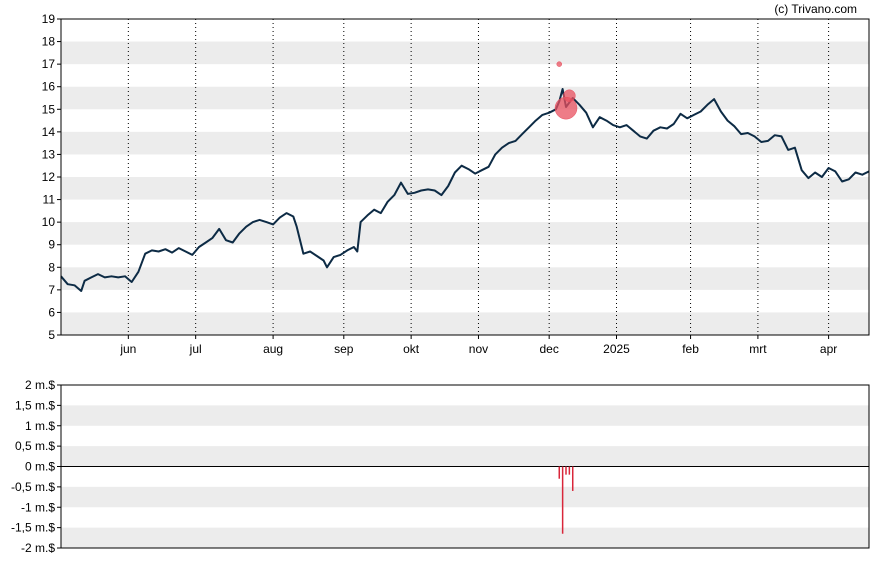  What do you see at coordinates (33, 528) in the screenshot?
I see `volume-y-tick-label: -1,5 m.$` at bounding box center [33, 528].